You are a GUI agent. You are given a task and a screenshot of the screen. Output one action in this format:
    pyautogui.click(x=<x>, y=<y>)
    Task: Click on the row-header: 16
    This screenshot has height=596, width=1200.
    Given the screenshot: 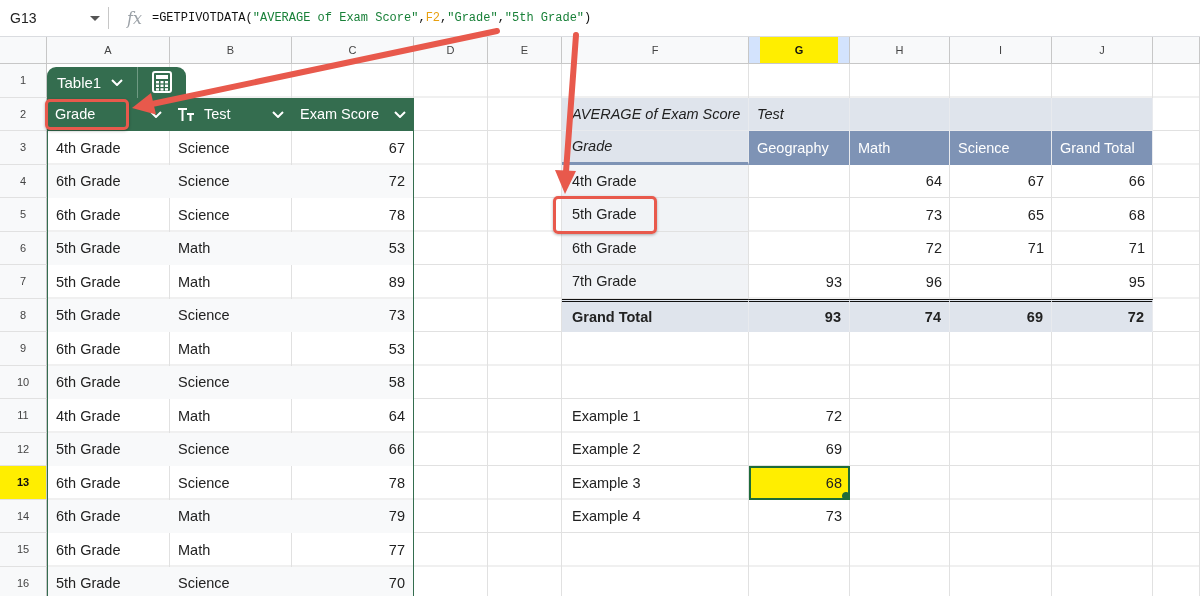 What is the action you would take?
    pyautogui.click(x=23, y=581)
    